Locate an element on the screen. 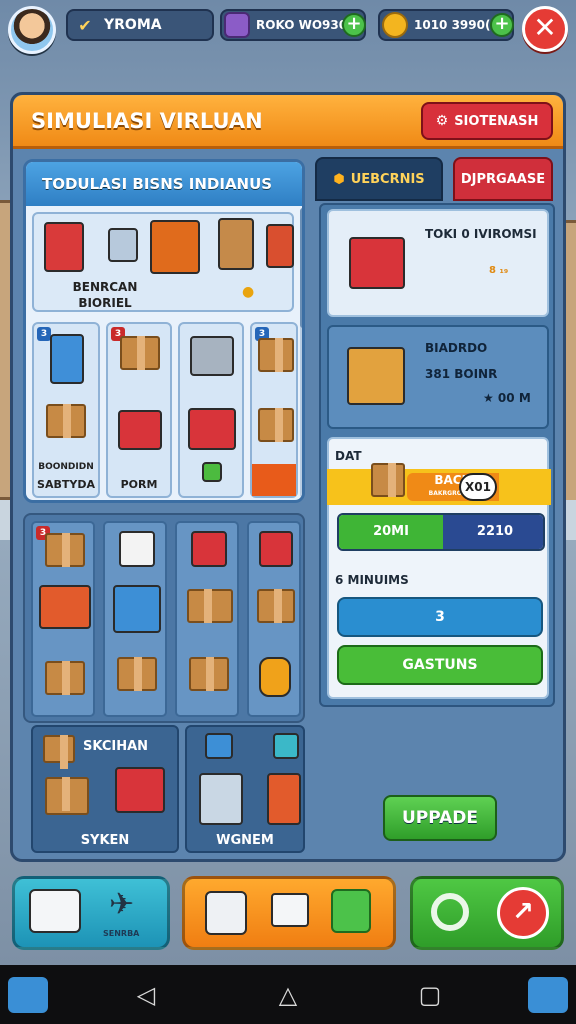  header-action-button: ⚙ SIOTENASH is located at coordinates (487, 121).